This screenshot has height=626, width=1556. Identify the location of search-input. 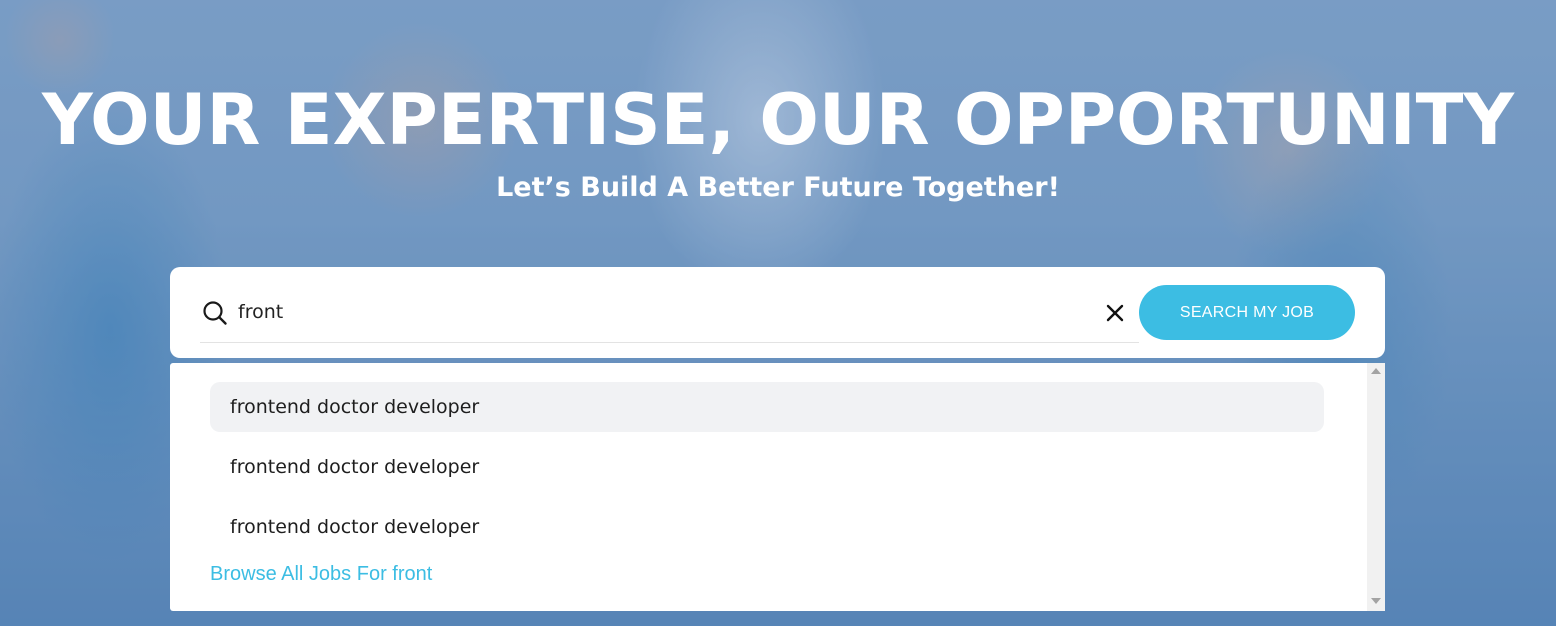
(668, 312).